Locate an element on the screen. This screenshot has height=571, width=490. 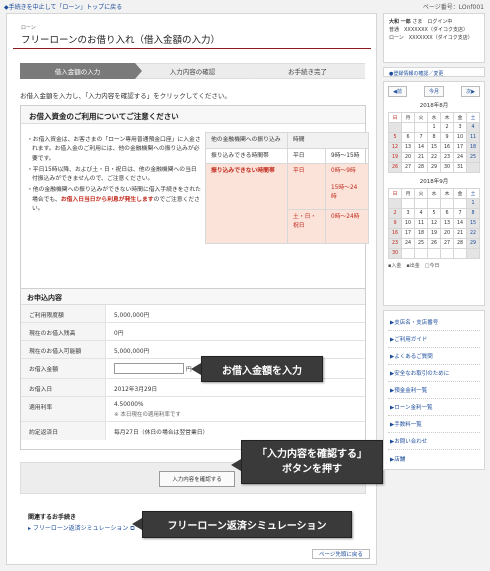
rate-note: ※ 本日現在の適用利率です is located at coordinates (147, 415).